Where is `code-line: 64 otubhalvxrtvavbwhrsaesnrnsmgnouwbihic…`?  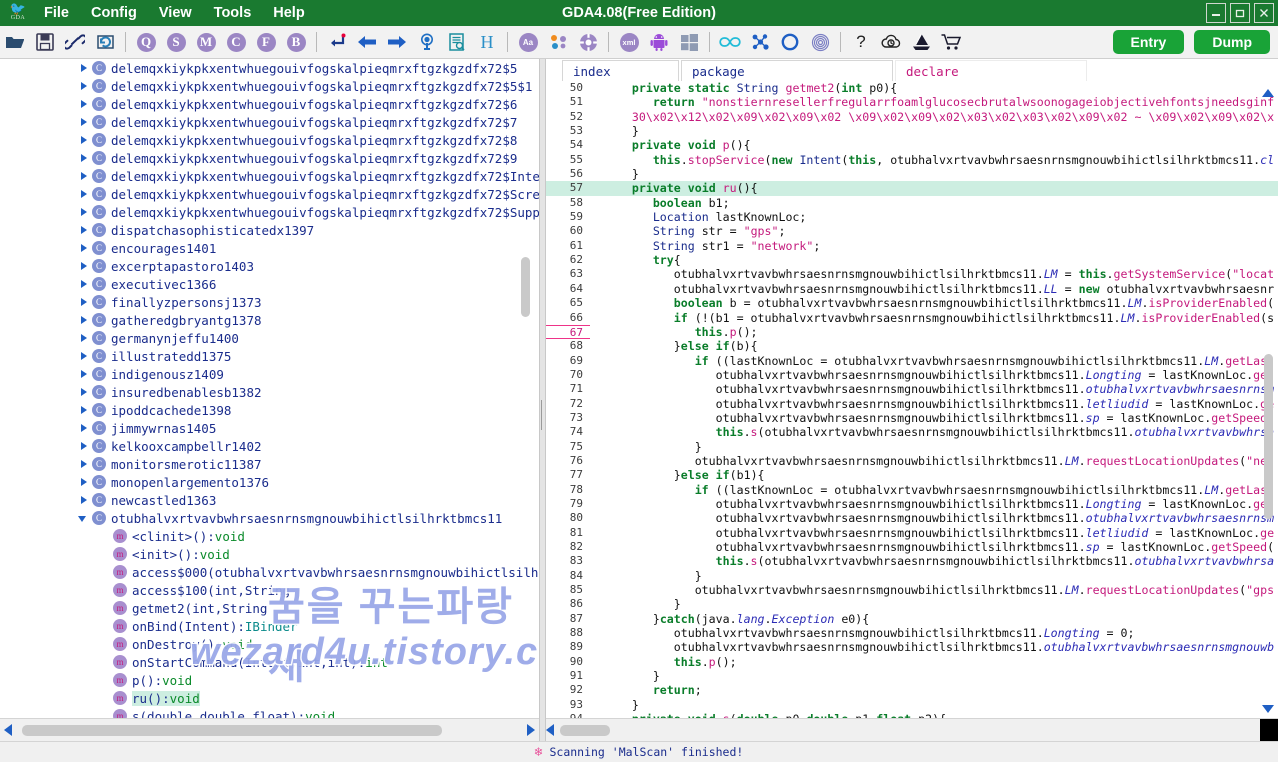
code-line: 64 otubhalvxrtvavbwhrsaesnrnsmgnouwbihic… is located at coordinates (912, 289).